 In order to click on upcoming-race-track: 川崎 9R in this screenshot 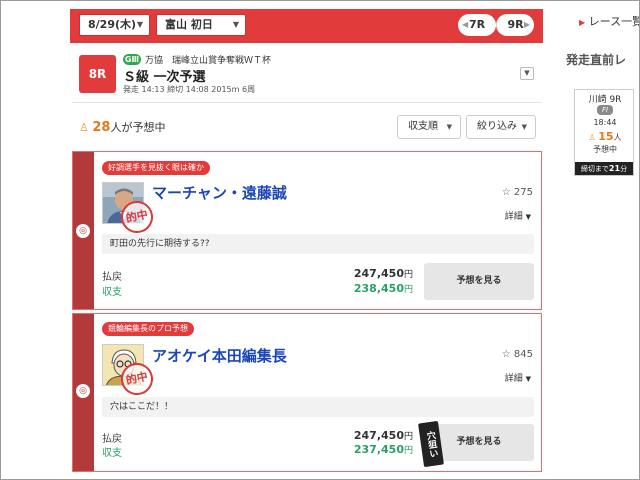, I will do `click(605, 100)`.